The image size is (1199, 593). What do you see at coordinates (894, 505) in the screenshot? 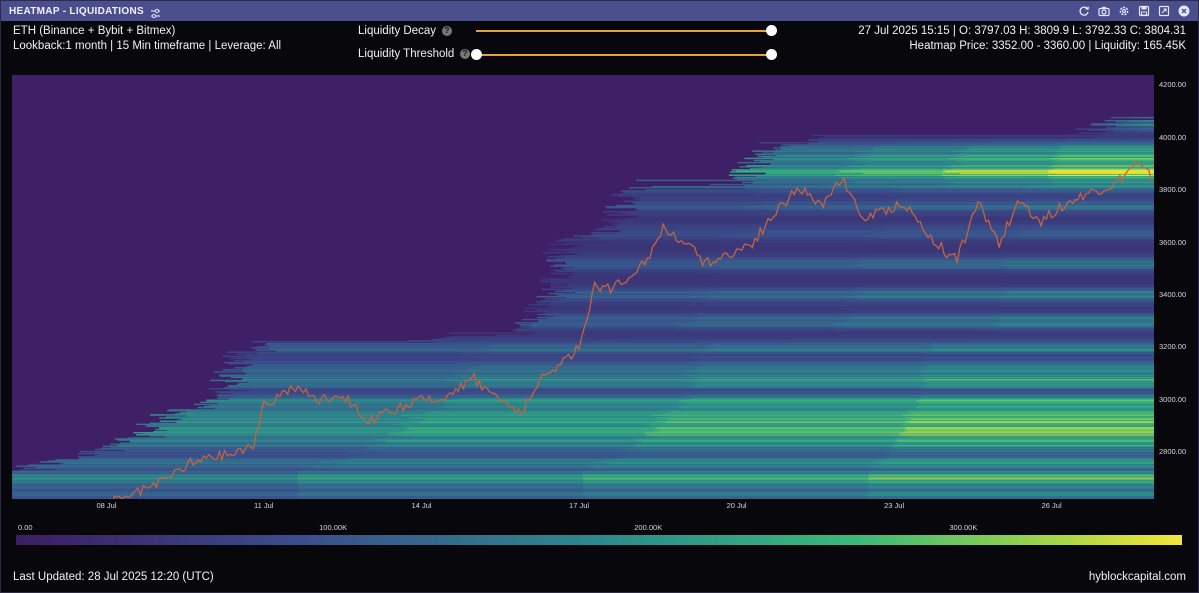
I see `x-tick-label: 23 Jul` at bounding box center [894, 505].